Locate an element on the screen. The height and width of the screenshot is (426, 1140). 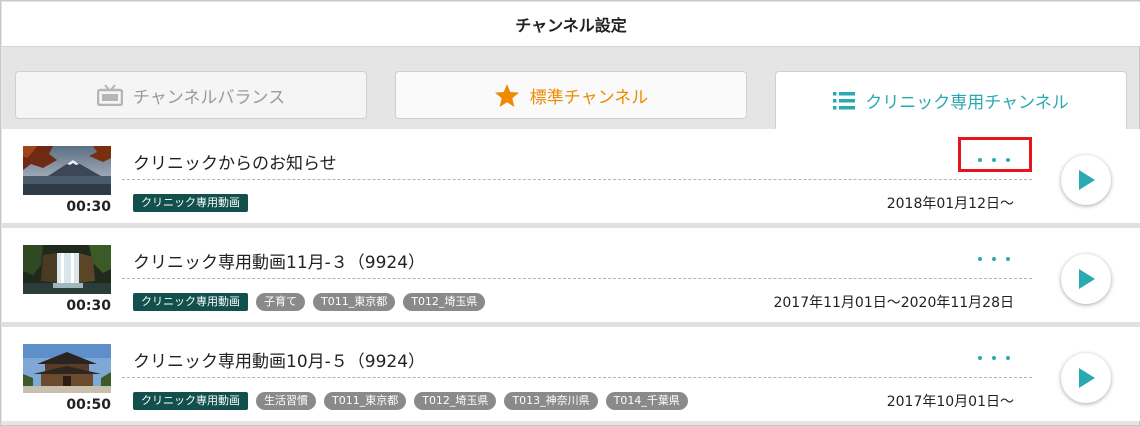
publish-date: 2017年10月01日〜 is located at coordinates (950, 402).